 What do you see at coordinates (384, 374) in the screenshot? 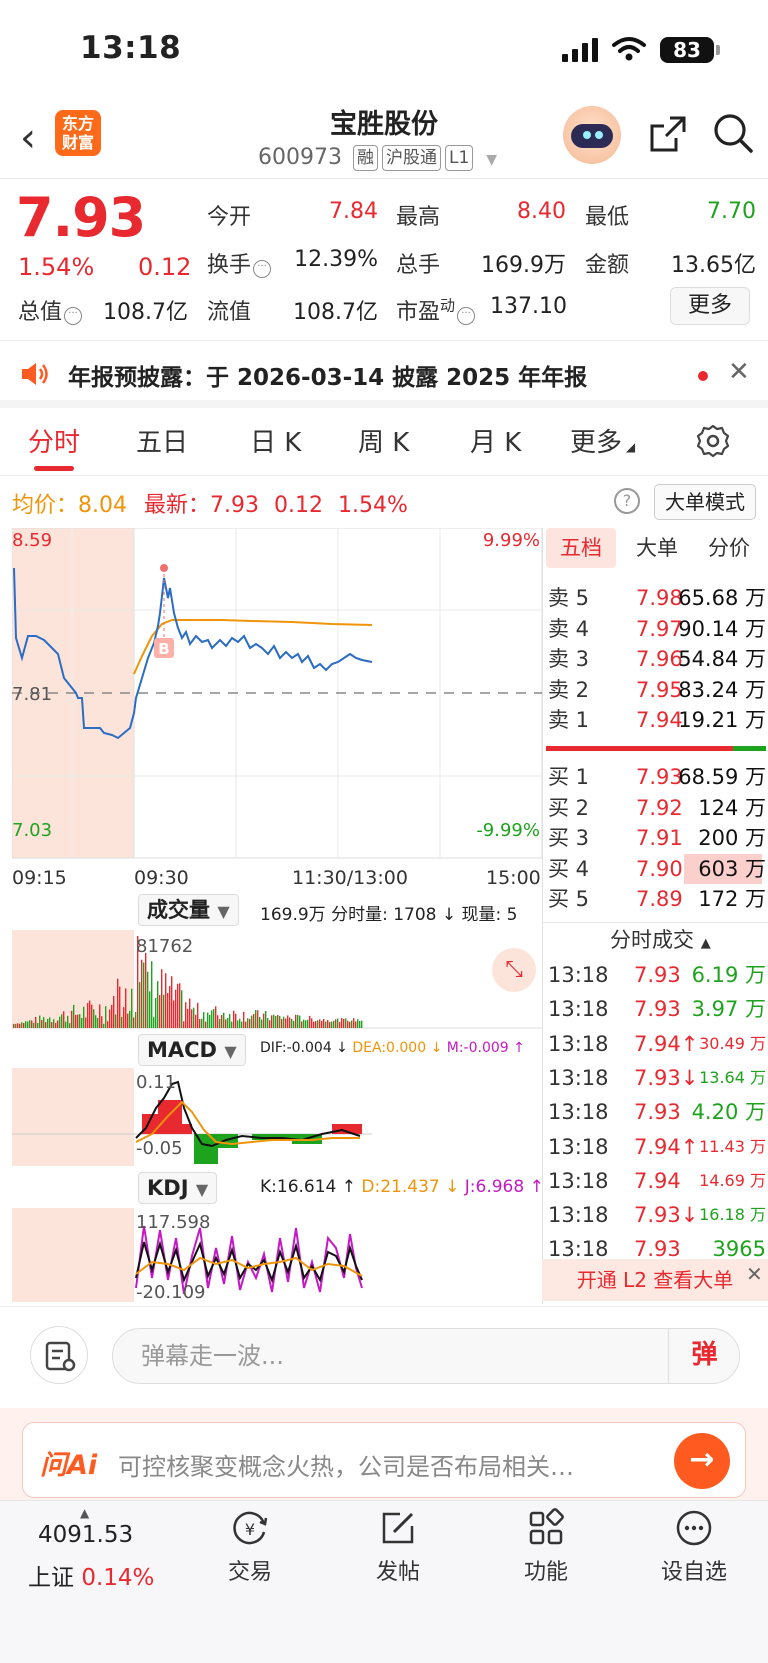
I see `notice-bar: 年报预披露：于 2026-03-14 披露 2025 年年报 ✕` at bounding box center [384, 374].